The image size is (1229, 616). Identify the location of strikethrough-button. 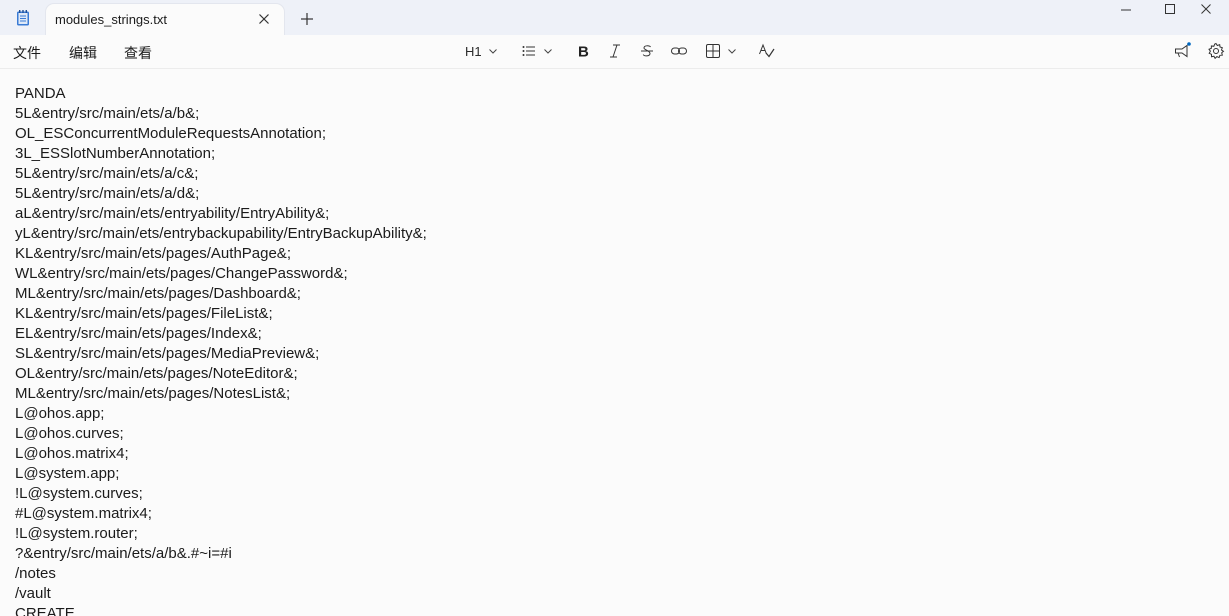
(647, 51).